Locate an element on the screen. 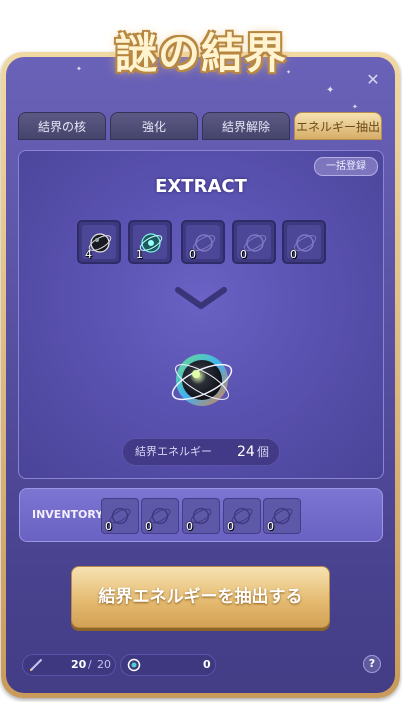 The height and width of the screenshot is (702, 402). extract-slot: 4 is located at coordinates (99, 242).